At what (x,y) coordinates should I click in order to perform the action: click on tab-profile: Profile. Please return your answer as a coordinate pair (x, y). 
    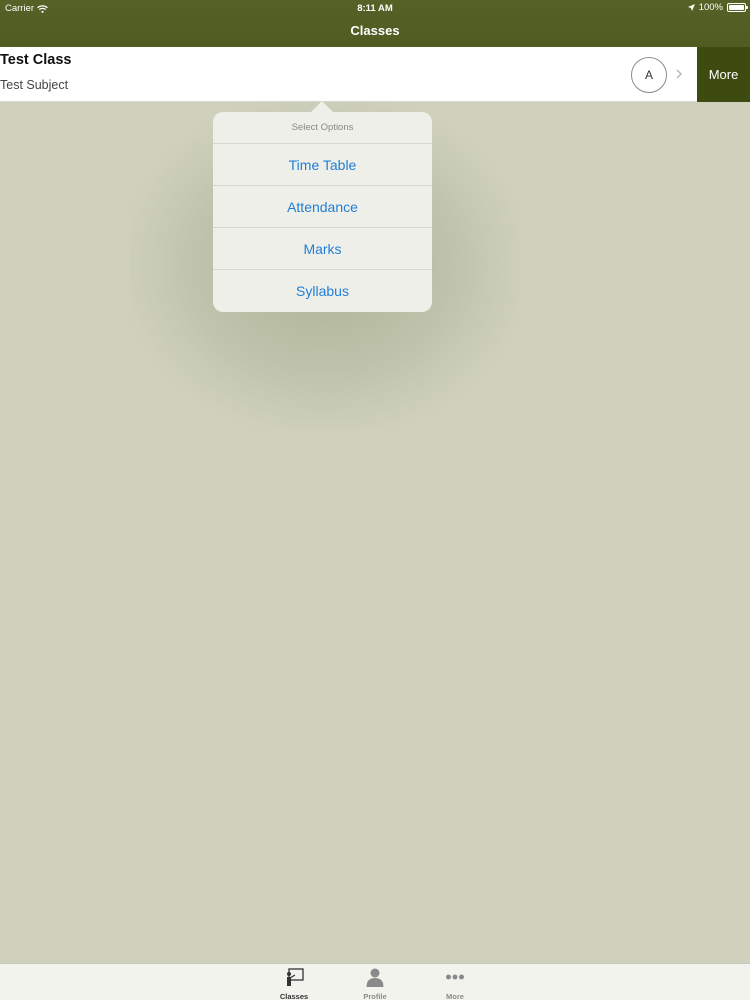
    Looking at the image, I should click on (375, 983).